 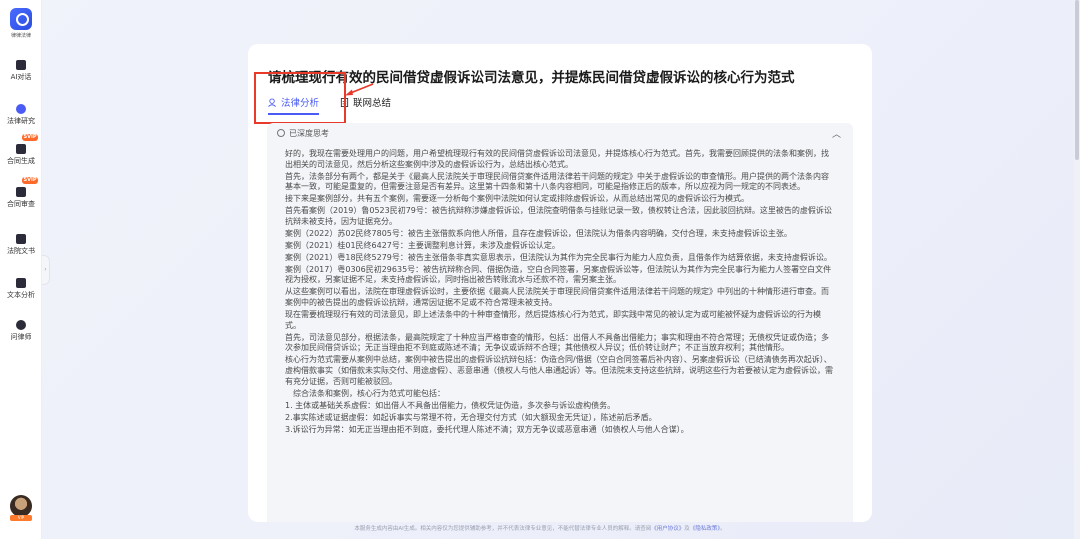 I want to click on sidebar-item-court-documents: 法院文书, so click(x=21, y=245).